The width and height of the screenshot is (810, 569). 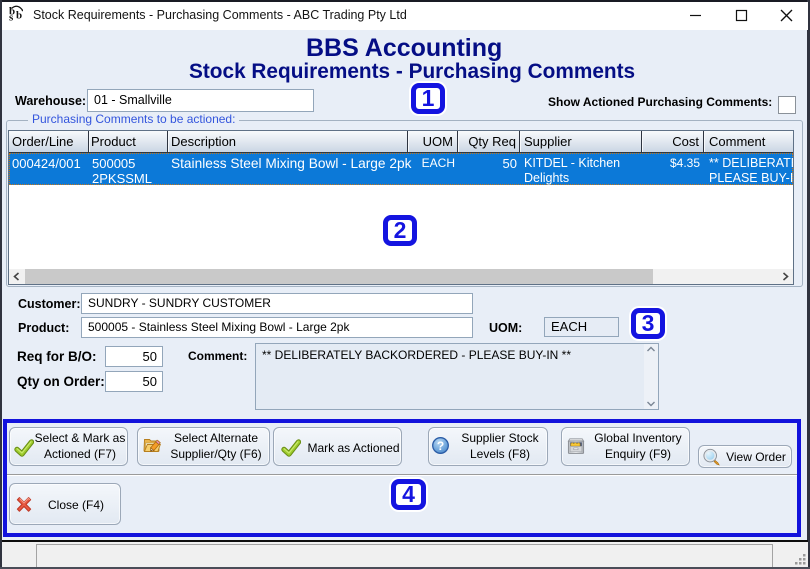 I want to click on svg-text: b, so click(x=19, y=16).